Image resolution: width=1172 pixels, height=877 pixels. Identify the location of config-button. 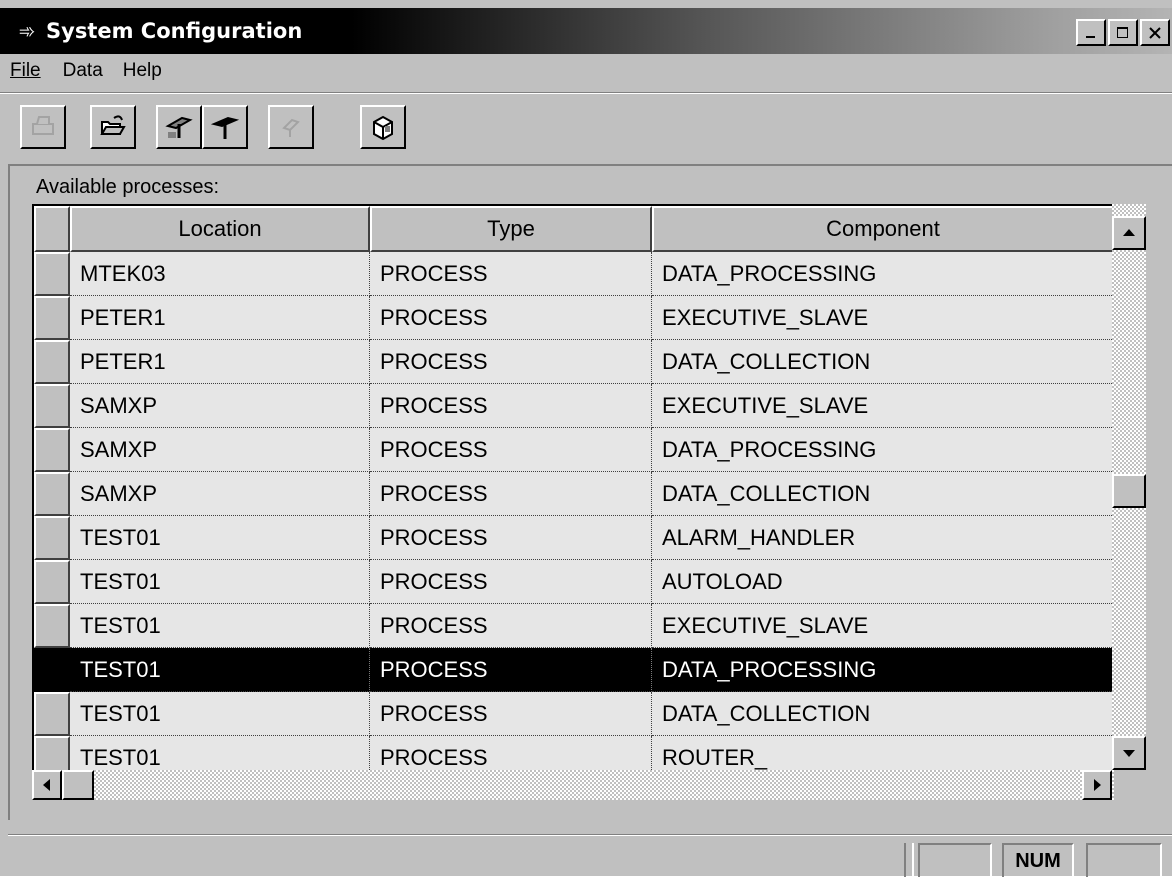
(383, 127).